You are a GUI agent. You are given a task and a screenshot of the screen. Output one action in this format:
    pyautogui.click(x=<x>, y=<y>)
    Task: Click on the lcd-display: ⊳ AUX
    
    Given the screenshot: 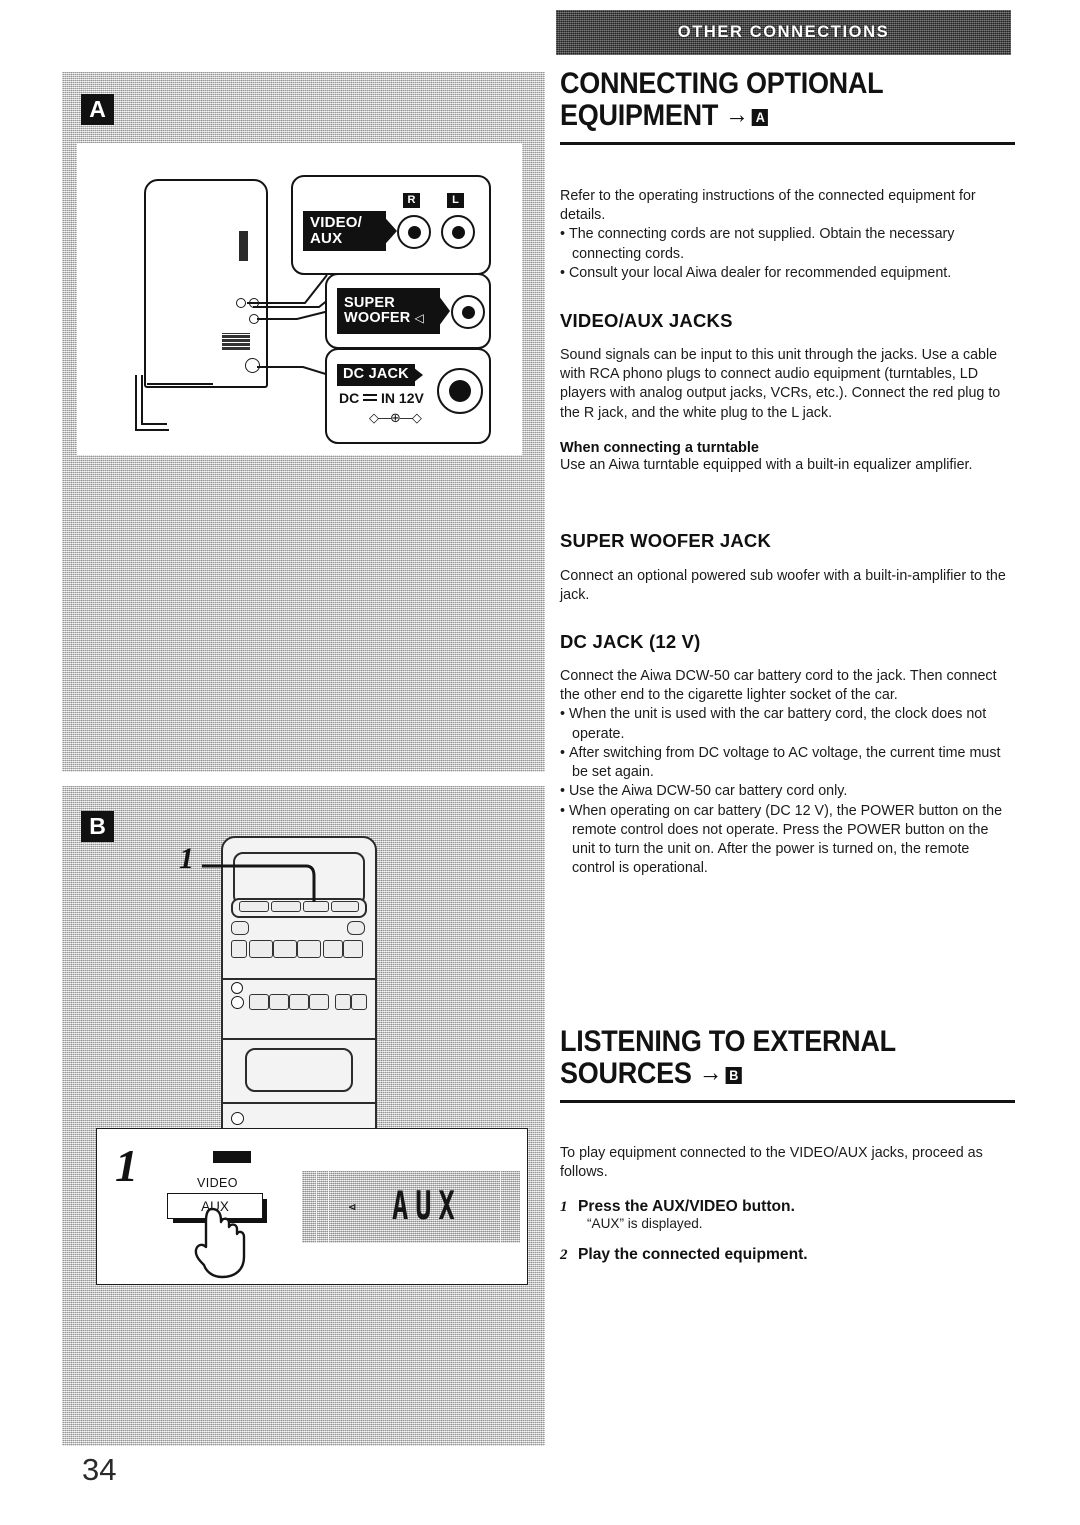 What is the action you would take?
    pyautogui.click(x=411, y=1207)
    